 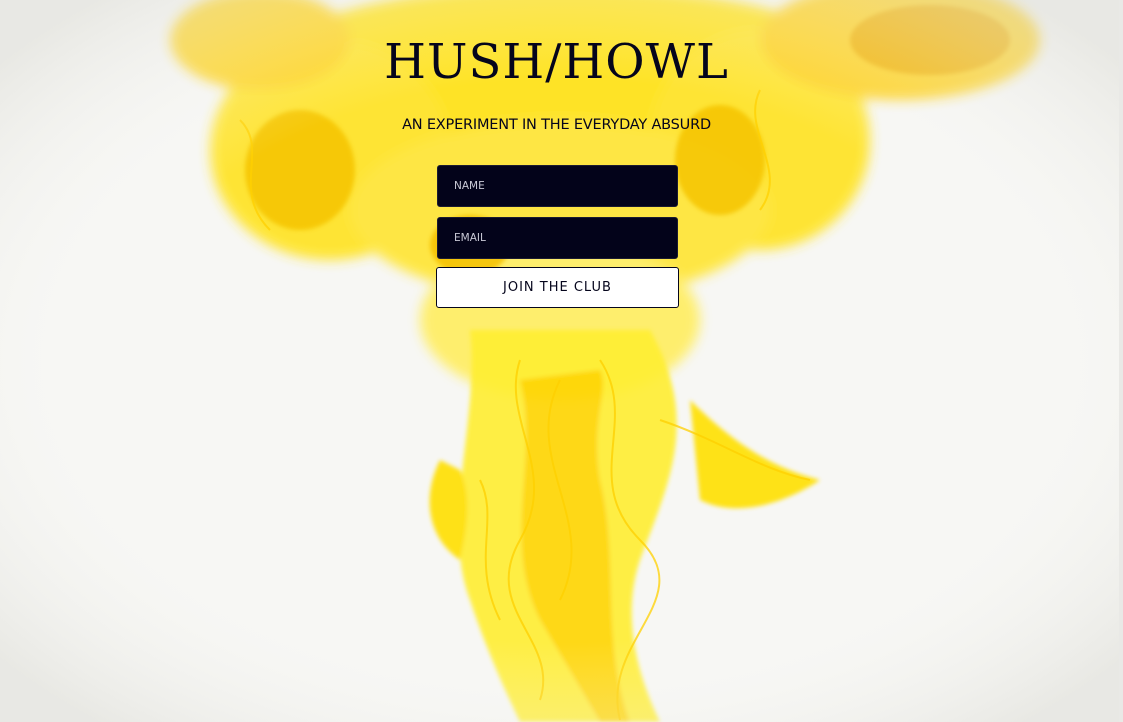 What do you see at coordinates (556, 125) in the screenshot?
I see `site-tagline: AN EXPERIMENT IN THE EVERYDAY ABSURD` at bounding box center [556, 125].